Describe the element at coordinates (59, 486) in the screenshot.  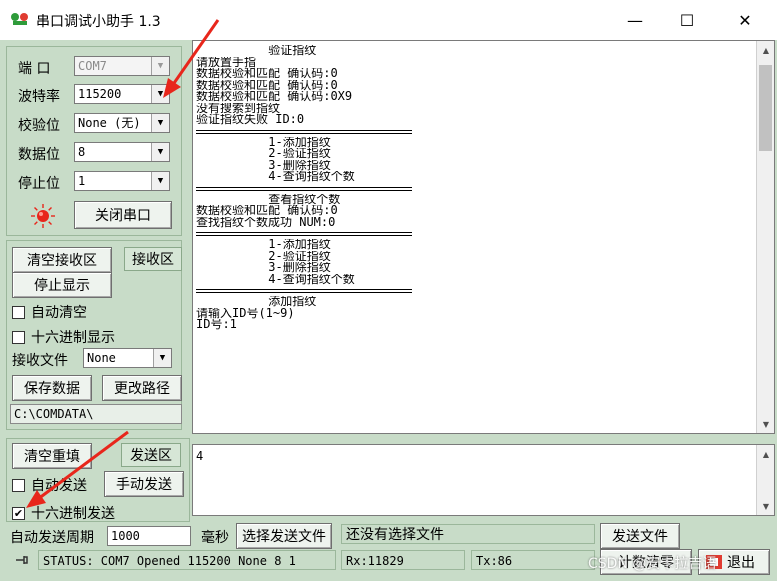
I see `auto-send-label: 自动发送` at that location.